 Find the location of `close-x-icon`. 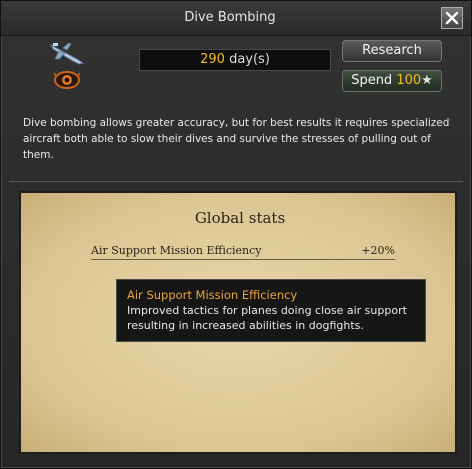

close-x-icon is located at coordinates (452, 18).